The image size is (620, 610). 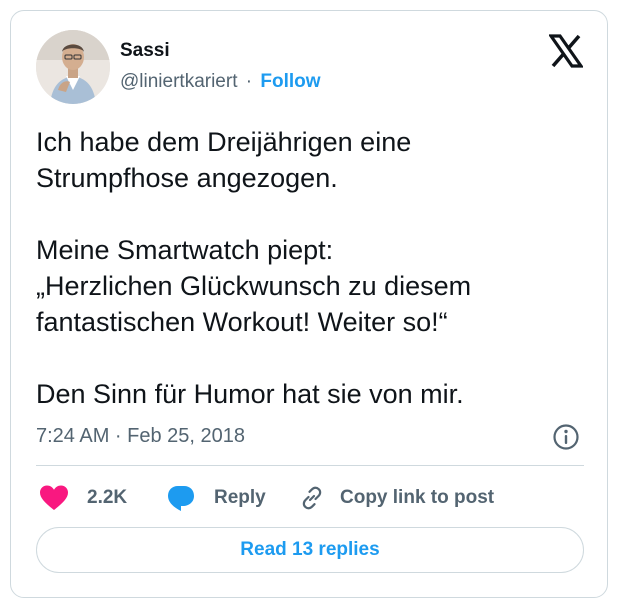 What do you see at coordinates (417, 497) in the screenshot?
I see `copy-link-label: Copy link to post` at bounding box center [417, 497].